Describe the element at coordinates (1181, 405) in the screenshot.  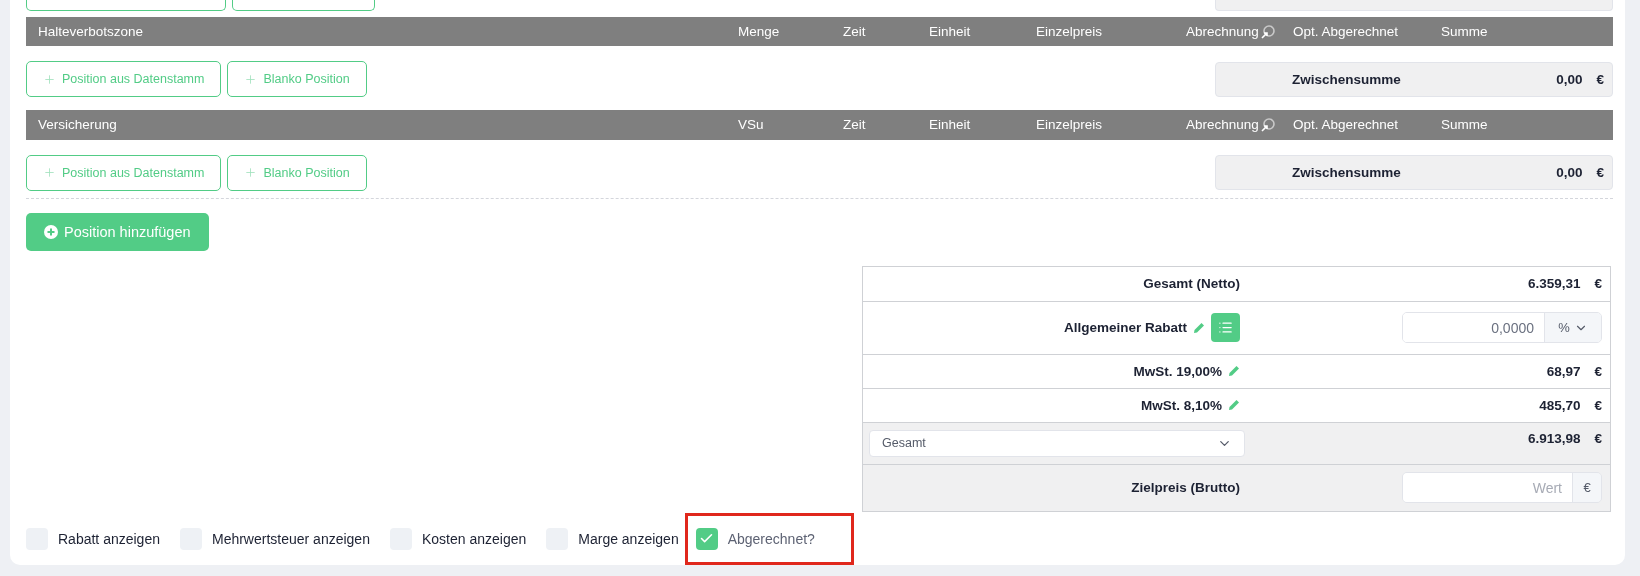
I see `tax-label: MwSt. 8,10%` at that location.